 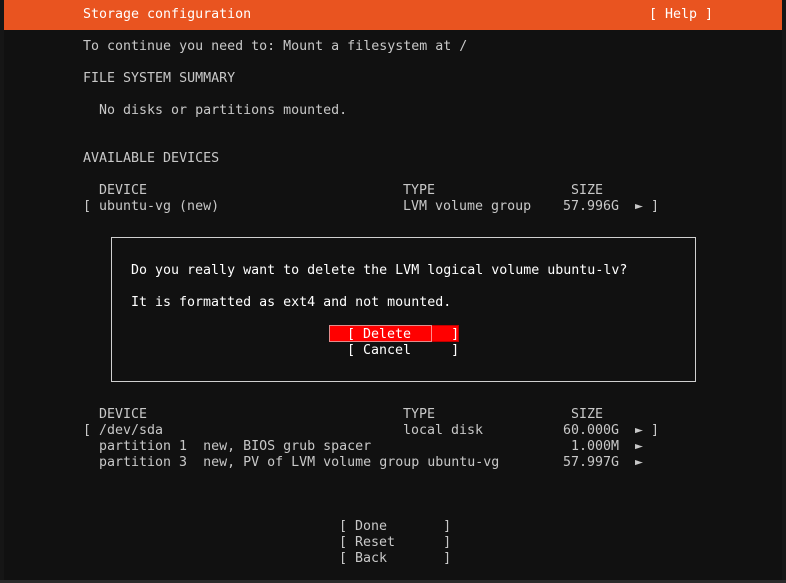 I want to click on fs-summary-heading: FILE SYSTEM SUMMARY, so click(x=159, y=78).